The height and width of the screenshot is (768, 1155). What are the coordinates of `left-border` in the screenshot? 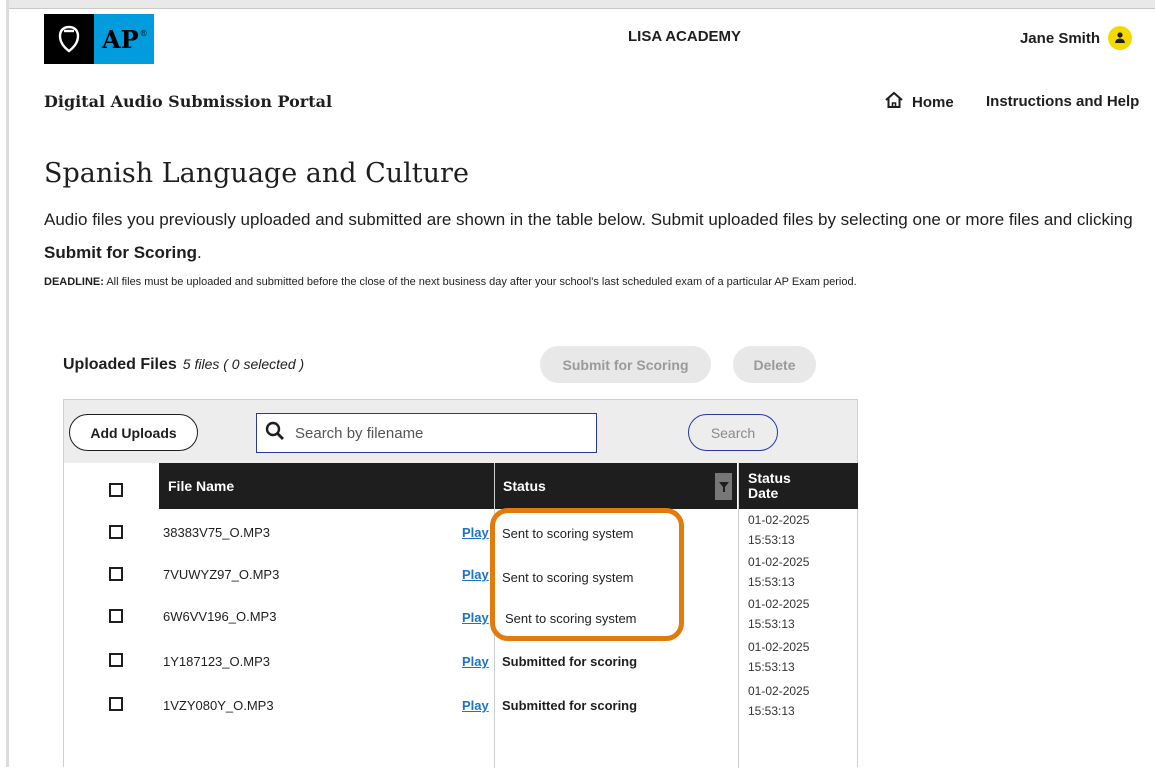 It's located at (7, 383).